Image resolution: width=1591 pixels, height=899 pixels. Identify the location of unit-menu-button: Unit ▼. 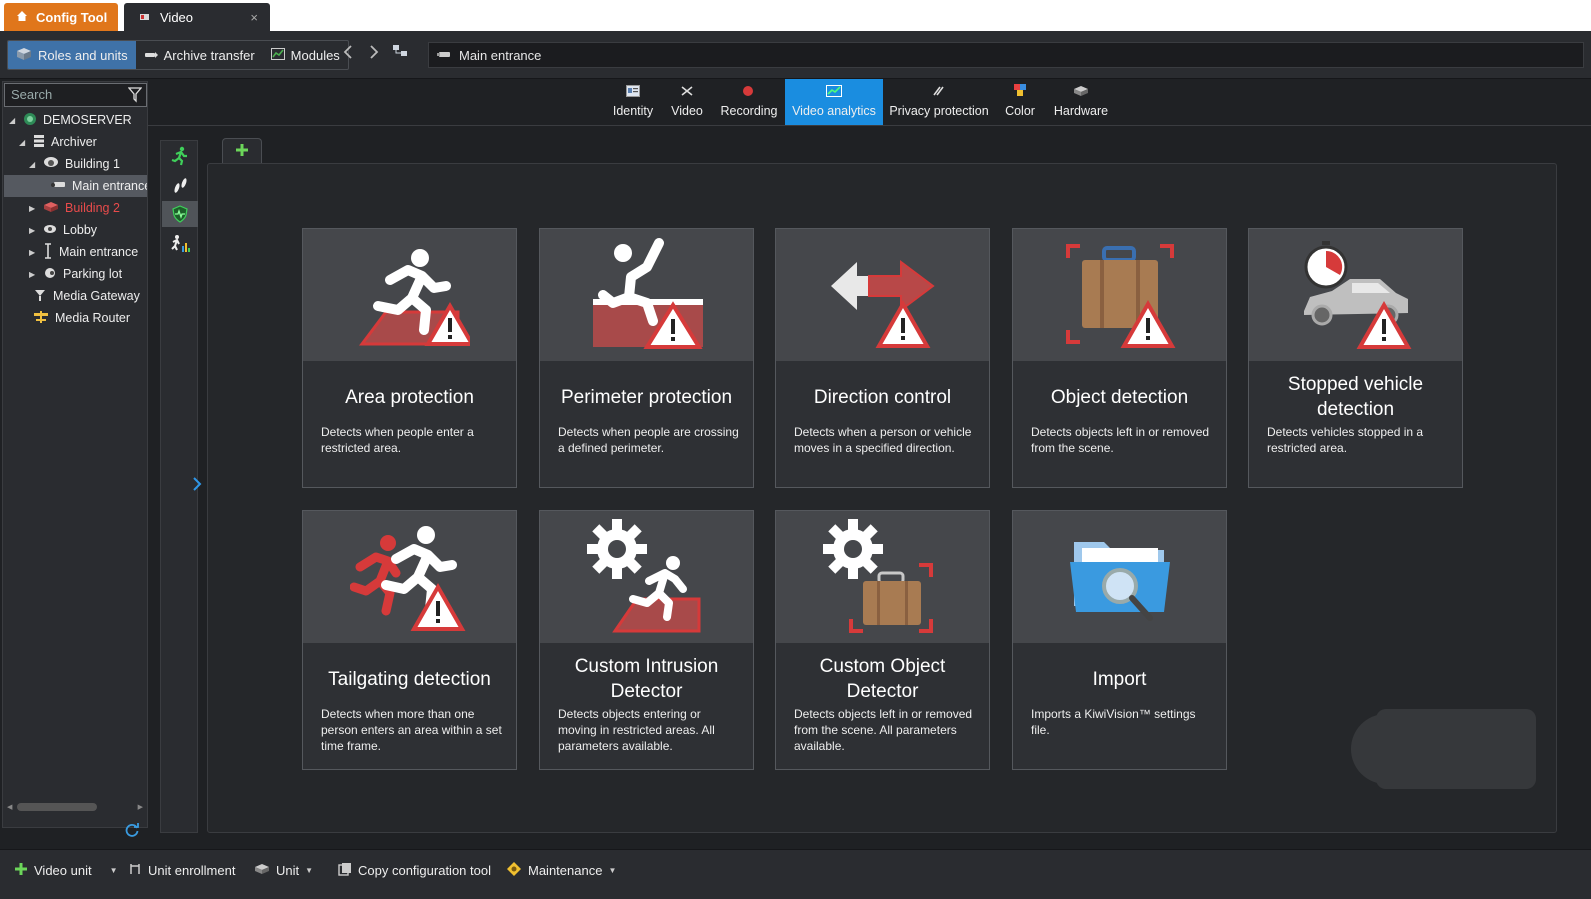
(283, 870).